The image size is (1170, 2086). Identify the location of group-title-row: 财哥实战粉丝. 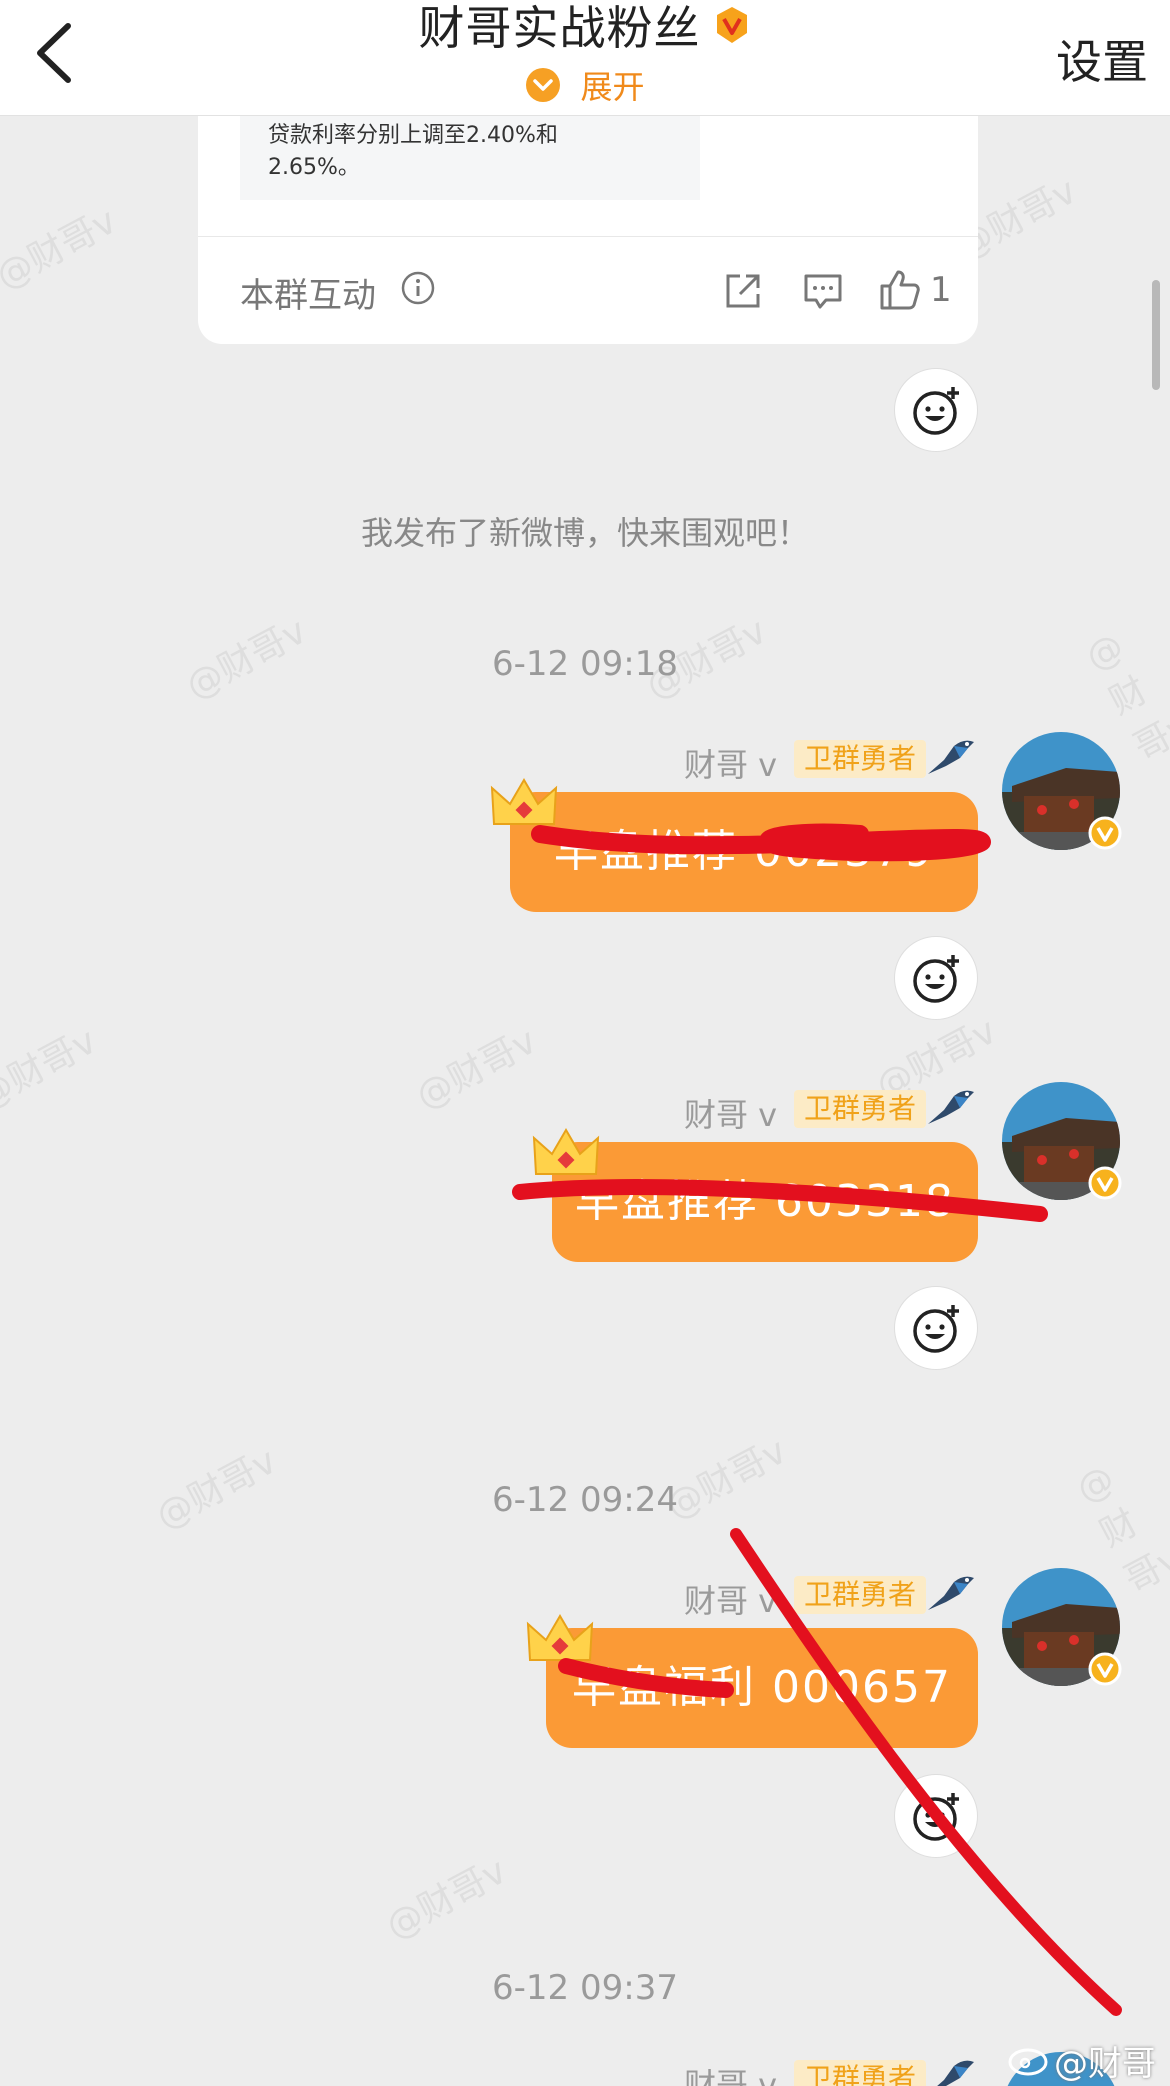
(585, 29).